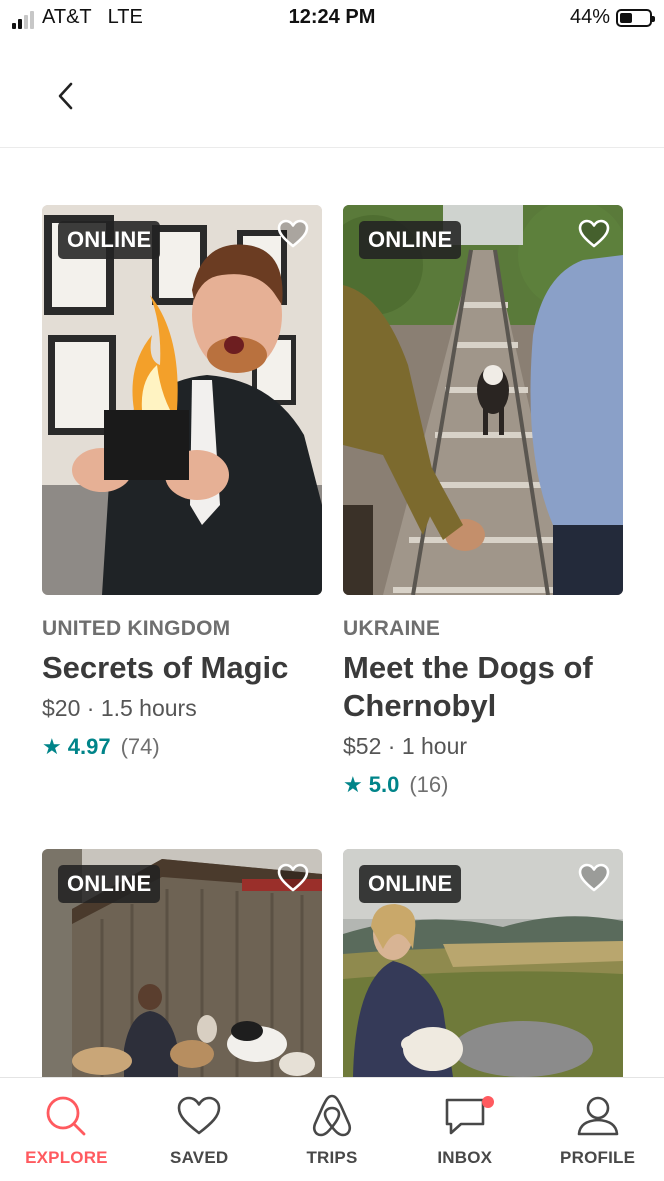 Image resolution: width=664 pixels, height=1181 pixels. Describe the element at coordinates (612, 17) in the screenshot. I see `status-right: 44%` at that location.